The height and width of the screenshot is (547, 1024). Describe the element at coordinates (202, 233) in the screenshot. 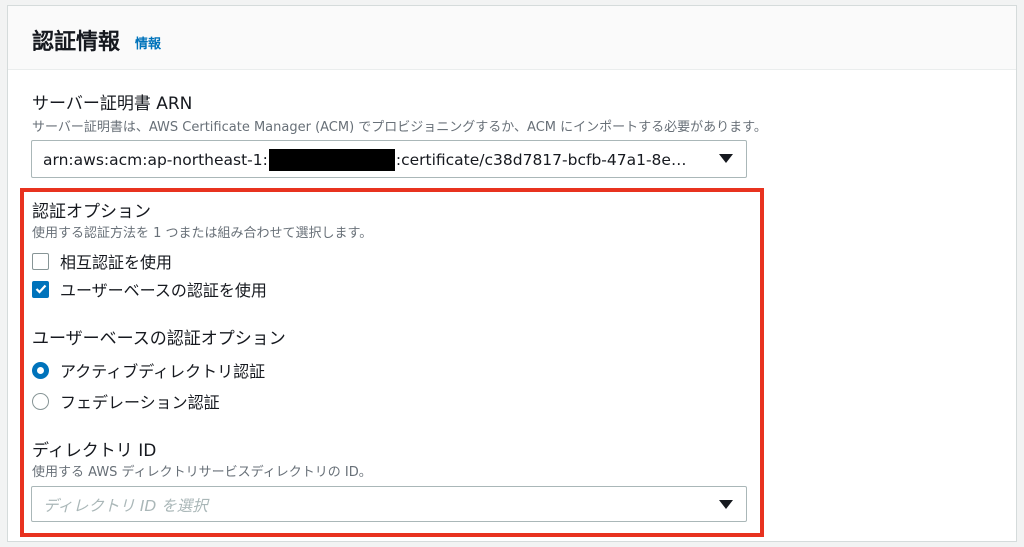

I see `auth-options-description: 使用する認証方法を 1 つまたは組み合わせて選択します。` at that location.